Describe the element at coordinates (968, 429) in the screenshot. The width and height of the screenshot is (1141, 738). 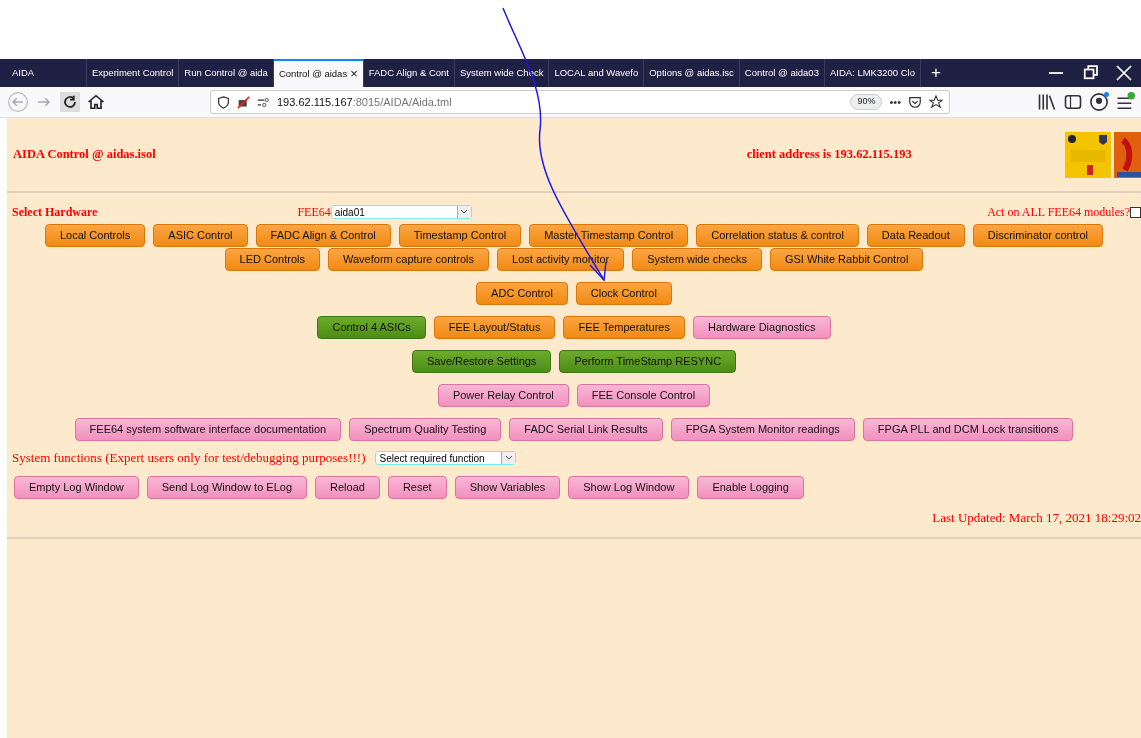
I see `nav-button: FPGA PLL and DCM Lock transitions` at that location.